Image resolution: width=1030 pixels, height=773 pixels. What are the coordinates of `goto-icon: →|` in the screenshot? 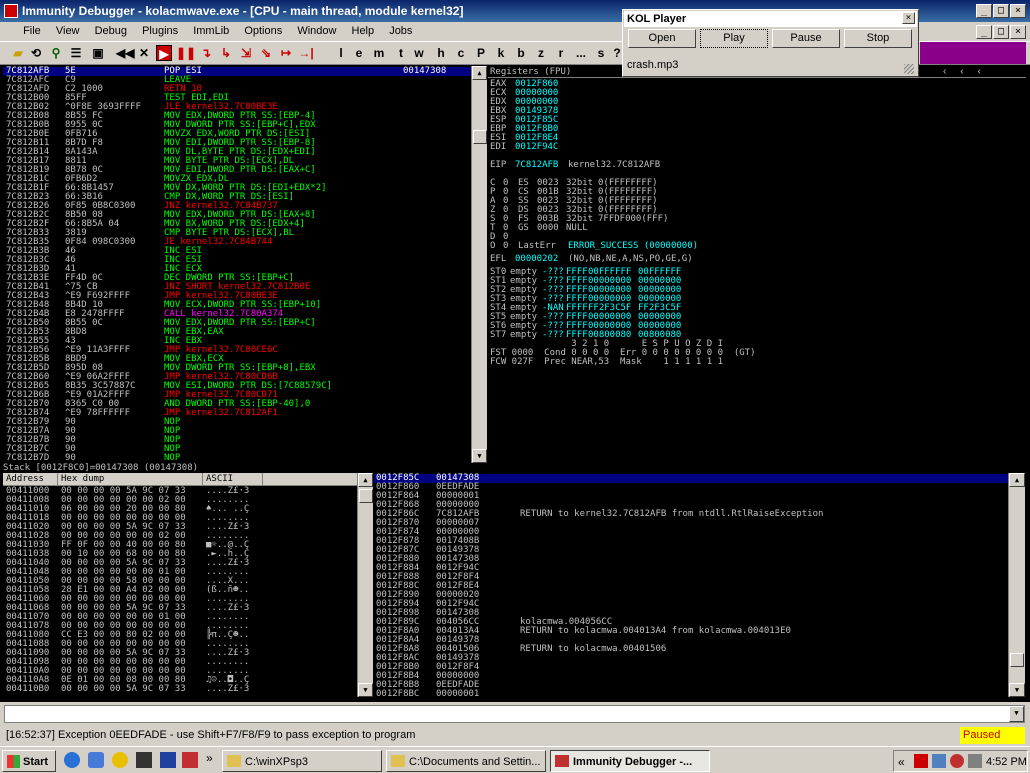 It's located at (306, 53).